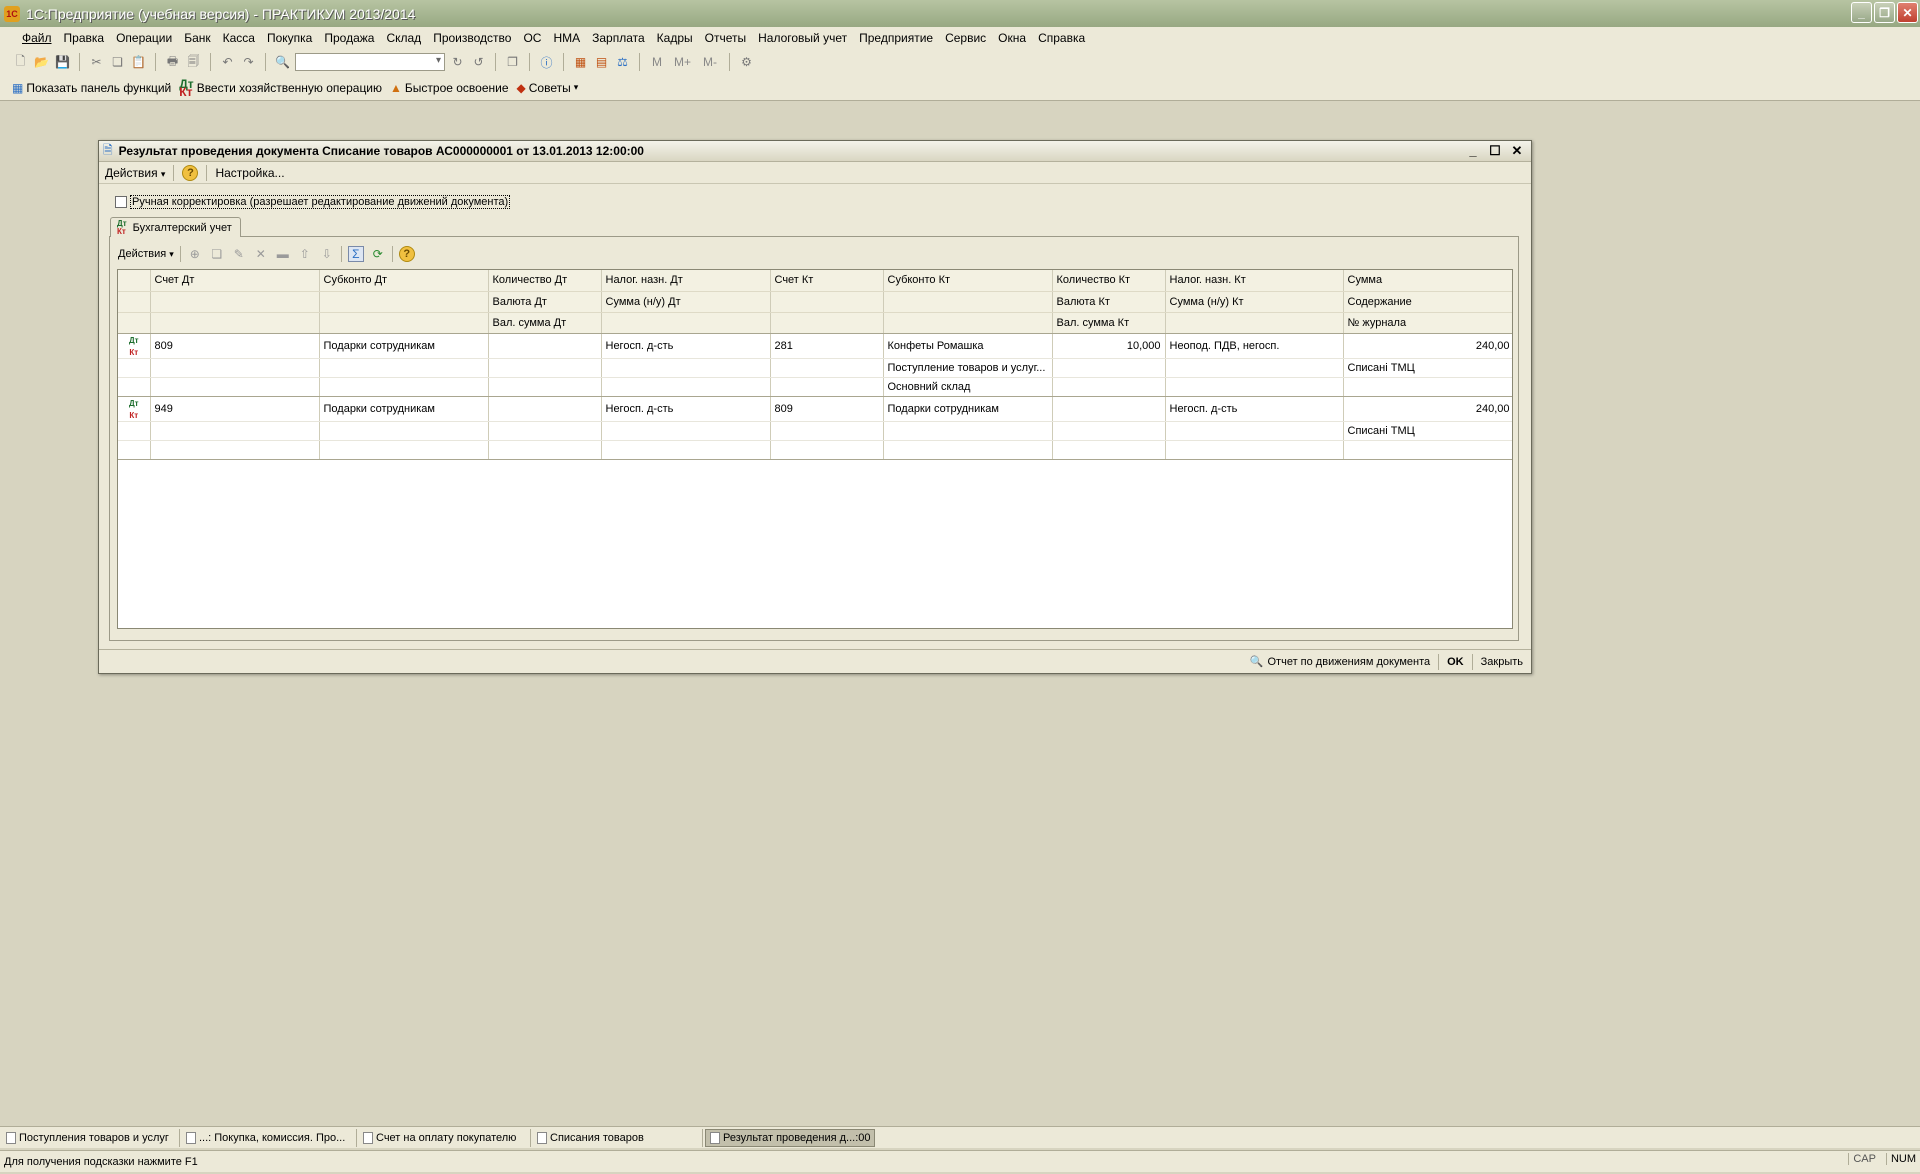 This screenshot has height=1174, width=1920. I want to click on edit-row-icon: ✎, so click(239, 254).